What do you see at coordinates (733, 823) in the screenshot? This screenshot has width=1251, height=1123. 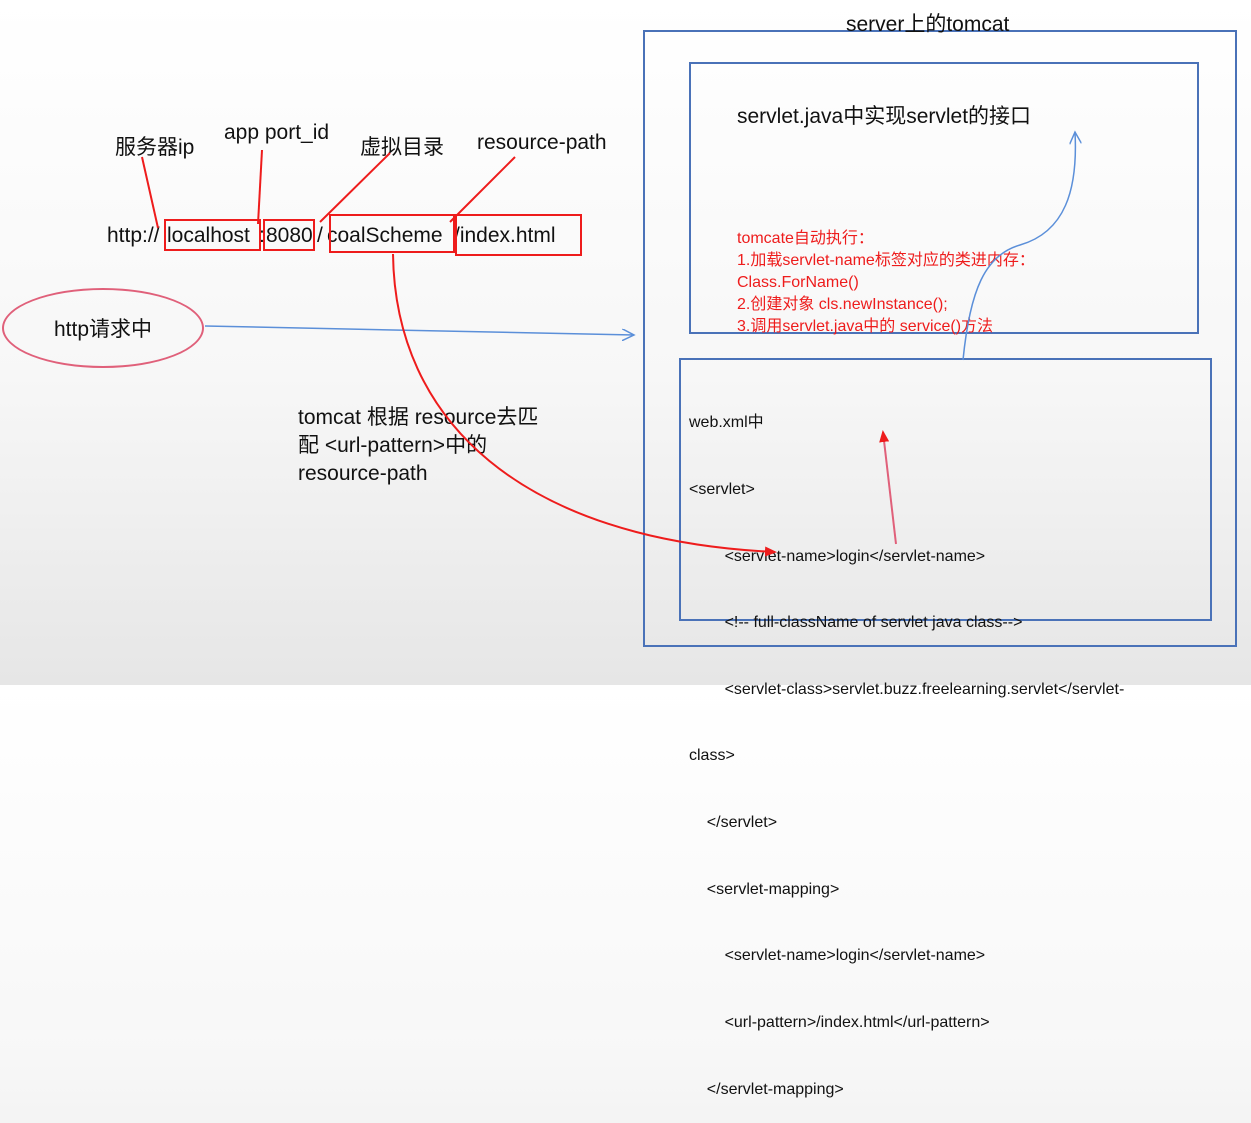 I see `xml-line: </servlet>` at bounding box center [733, 823].